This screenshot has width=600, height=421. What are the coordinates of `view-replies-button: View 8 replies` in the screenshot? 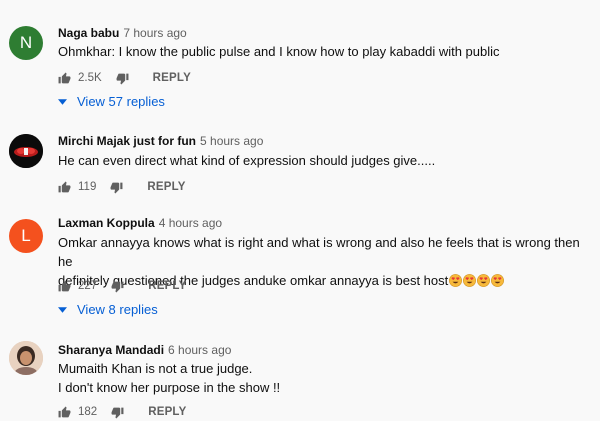 It's located at (108, 309).